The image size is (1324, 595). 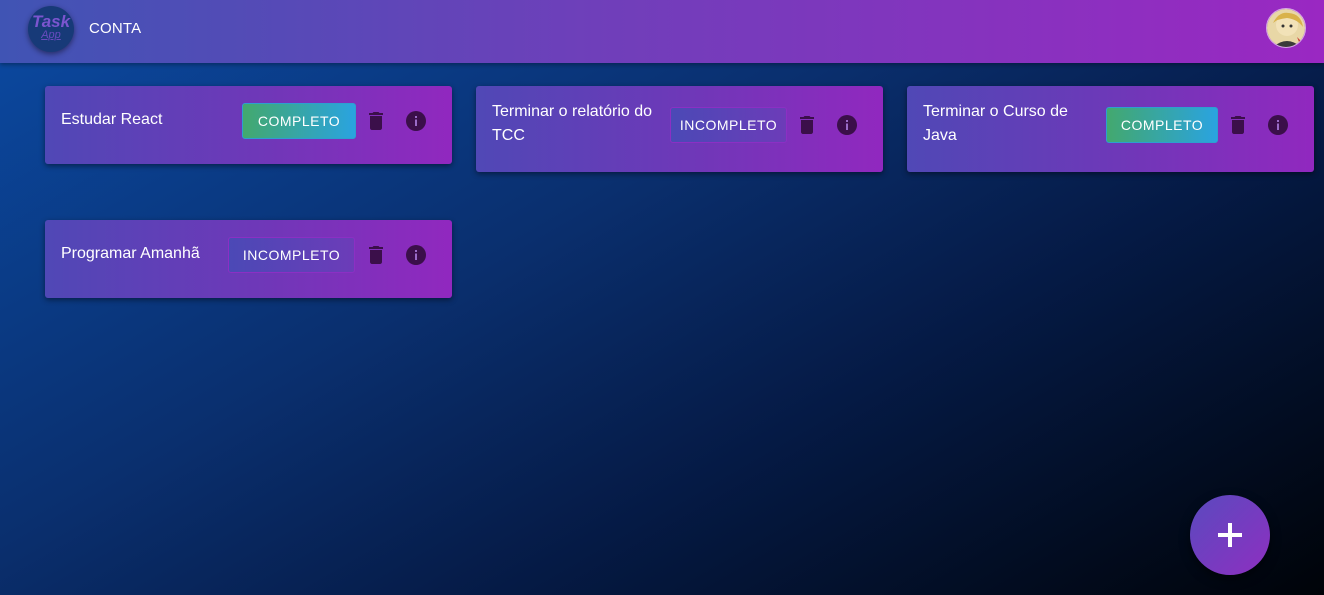 I want to click on task-card: Estudar React COMPLETO, so click(x=248, y=125).